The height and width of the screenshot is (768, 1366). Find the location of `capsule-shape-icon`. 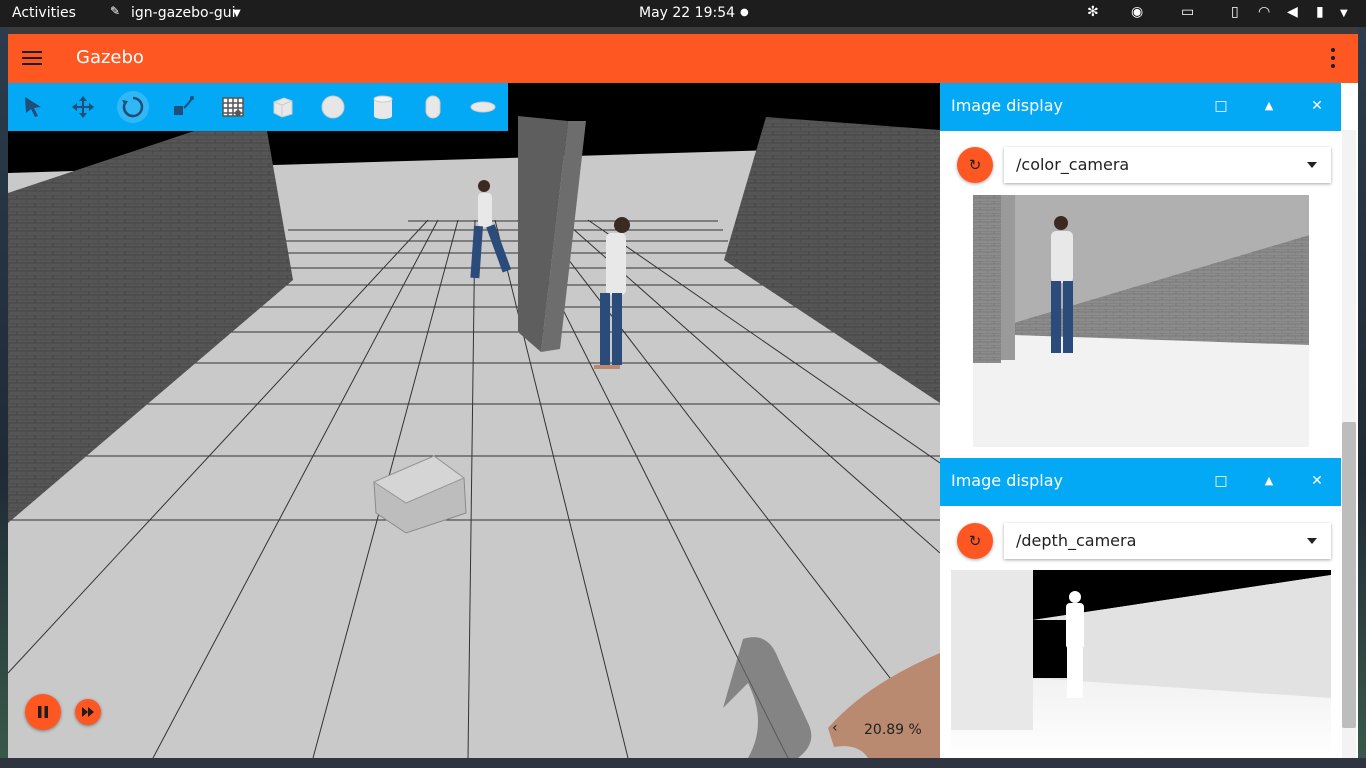

capsule-shape-icon is located at coordinates (433, 107).